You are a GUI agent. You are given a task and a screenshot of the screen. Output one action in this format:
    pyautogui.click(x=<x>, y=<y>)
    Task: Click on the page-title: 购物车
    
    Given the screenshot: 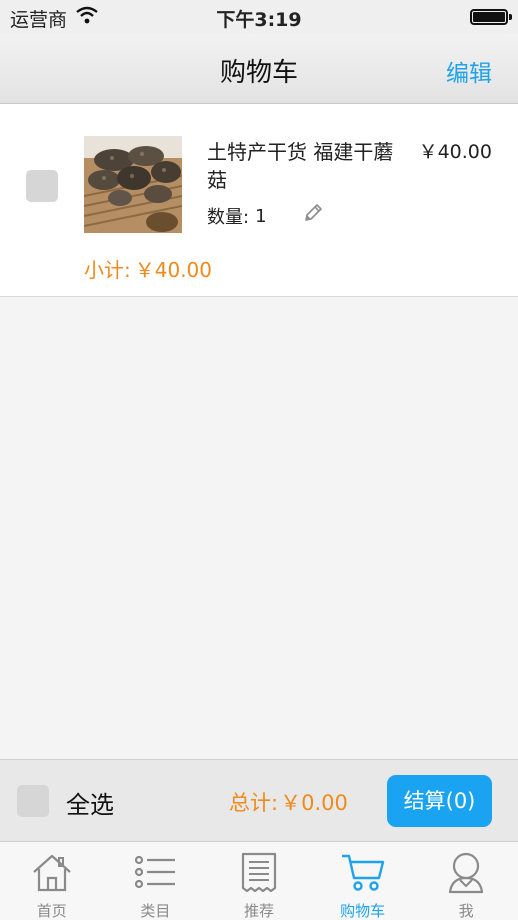 What is the action you would take?
    pyautogui.click(x=258, y=73)
    